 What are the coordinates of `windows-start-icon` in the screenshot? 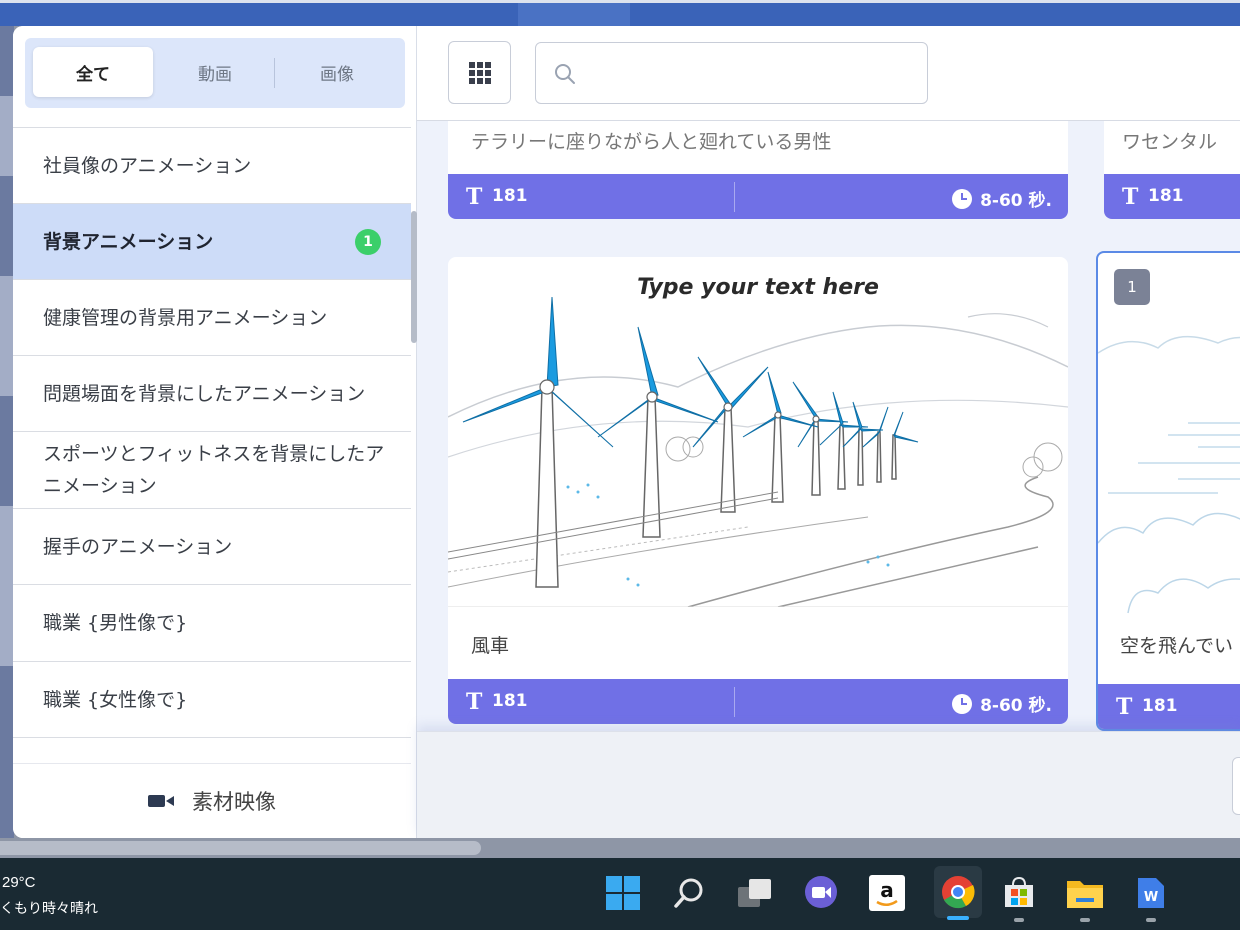 It's located at (623, 893).